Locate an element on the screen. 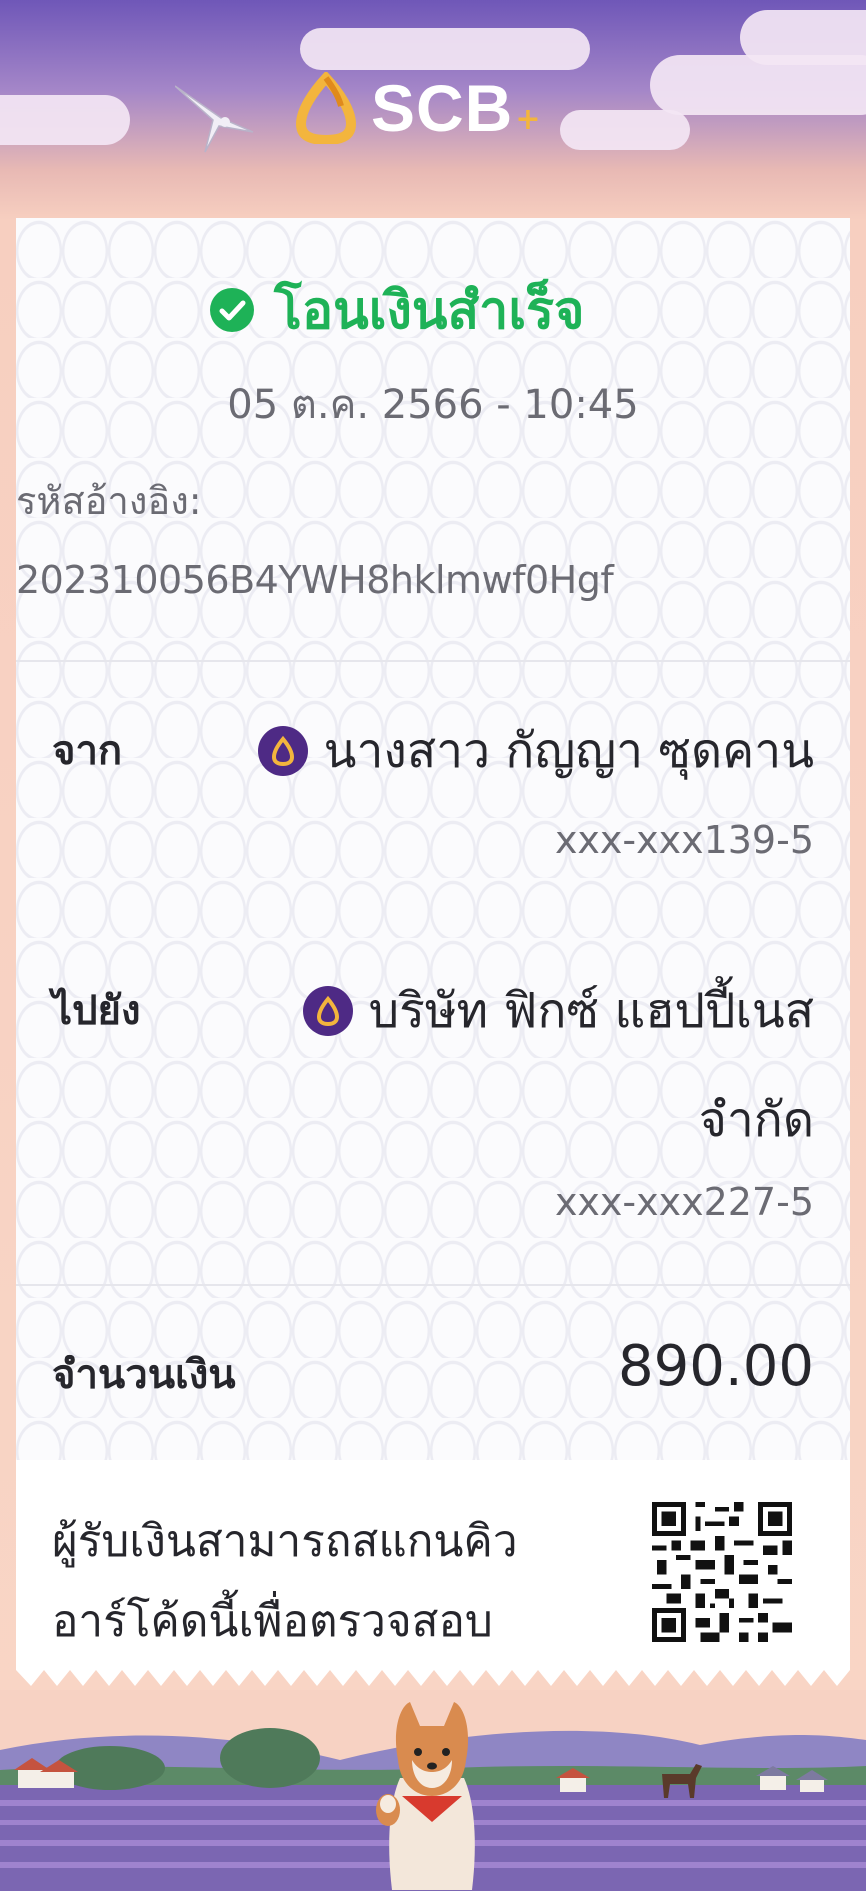 Image resolution: width=866 pixels, height=1891 pixels. status-success: โอนเงินสำเร็จ is located at coordinates (397, 309).